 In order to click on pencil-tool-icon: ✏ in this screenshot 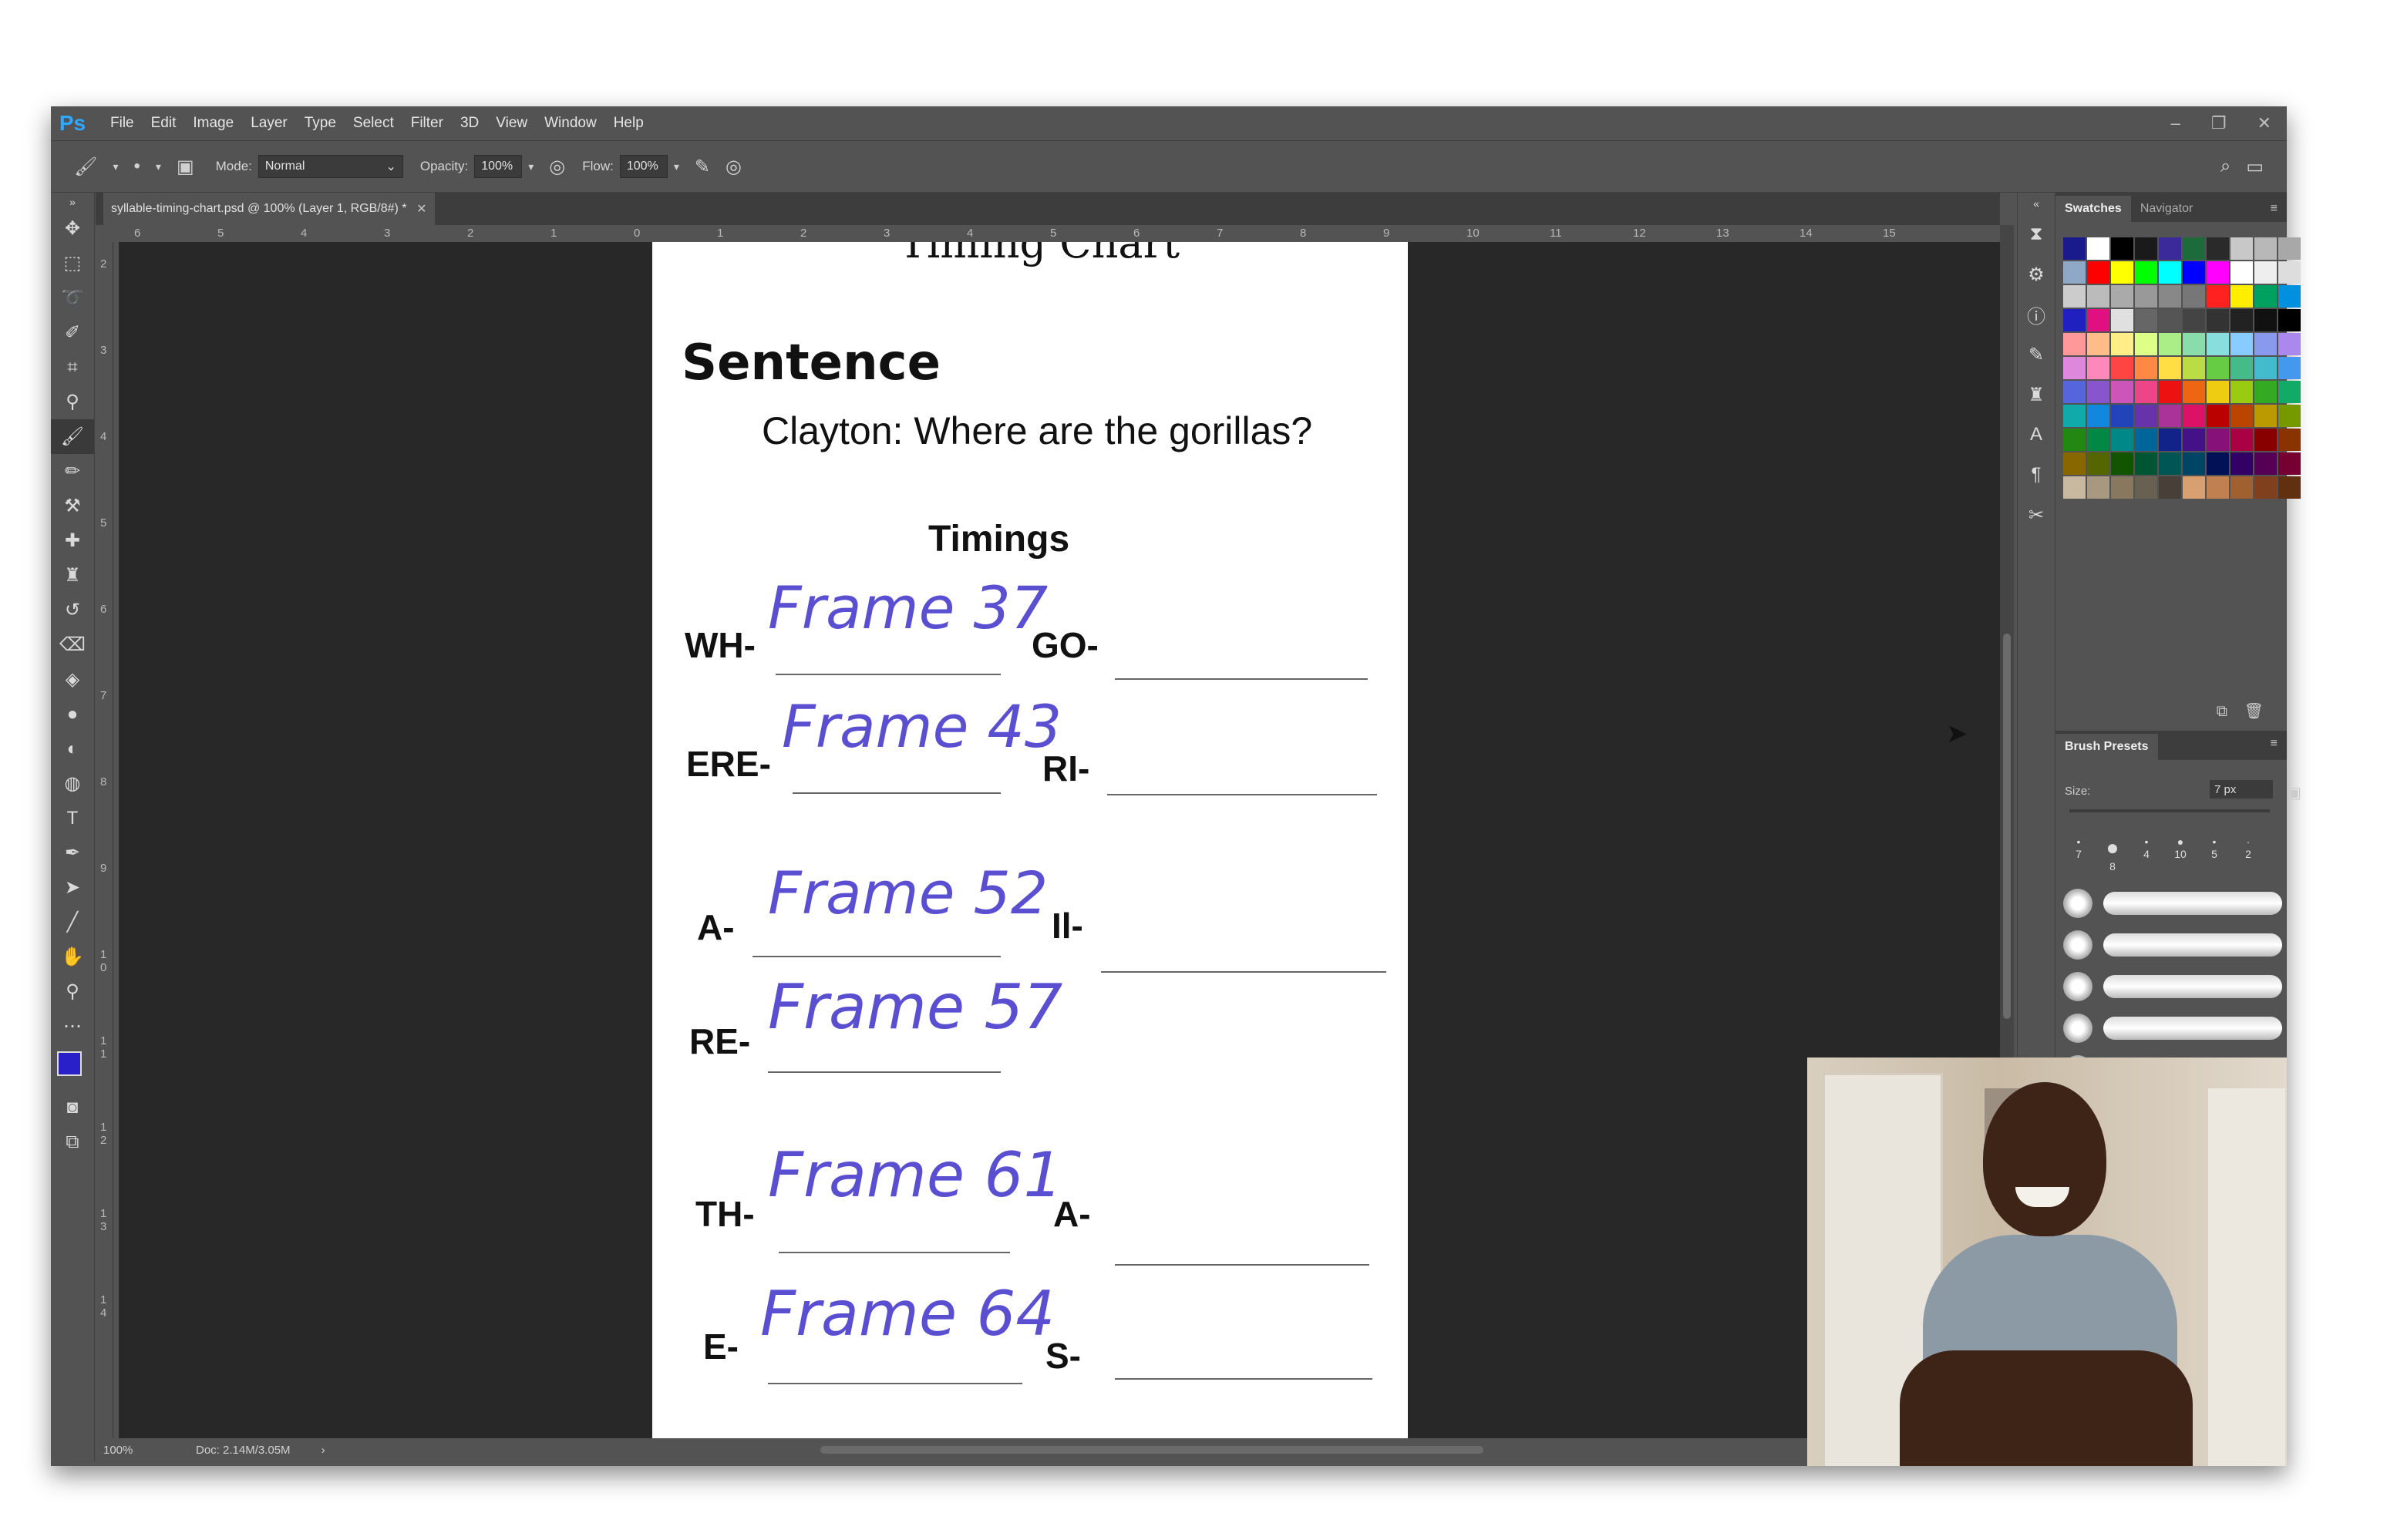, I will do `click(72, 471)`.